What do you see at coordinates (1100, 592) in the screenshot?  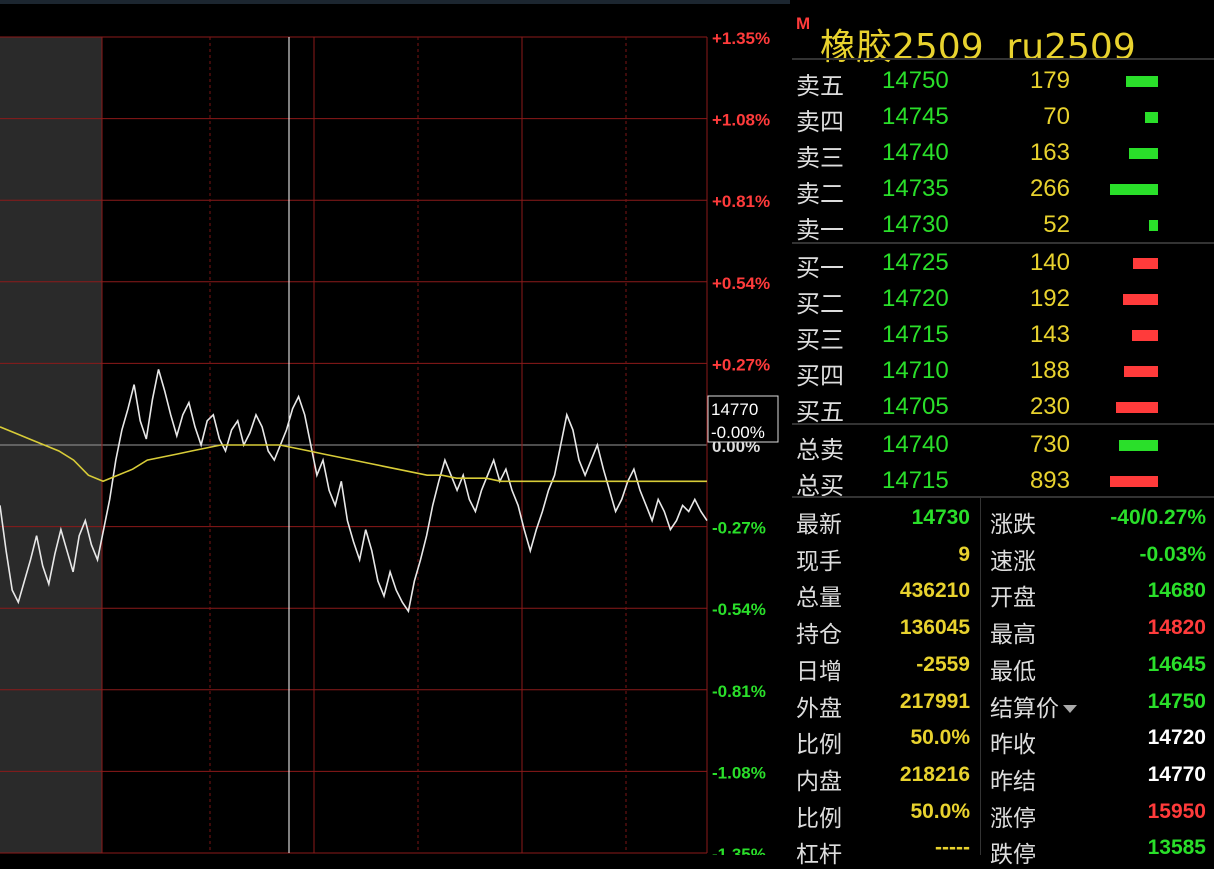 I see `stat-row: 开盘 14680` at bounding box center [1100, 592].